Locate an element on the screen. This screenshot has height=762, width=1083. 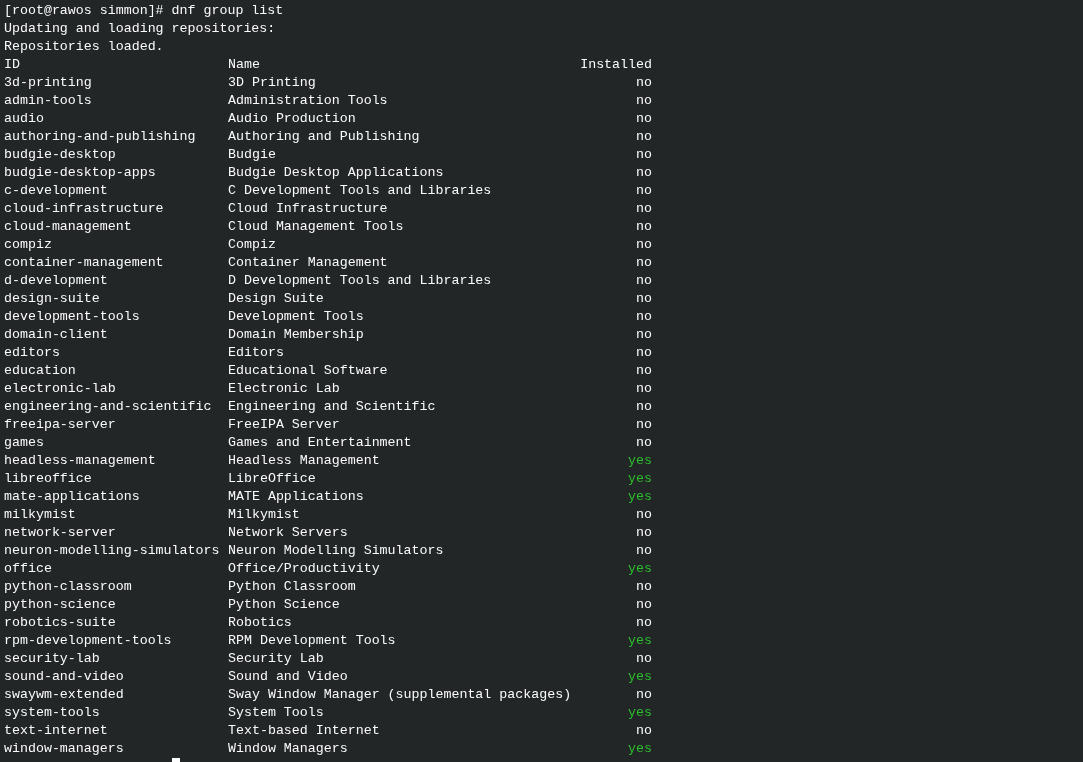
group-name: Domain Membership is located at coordinates (296, 334).